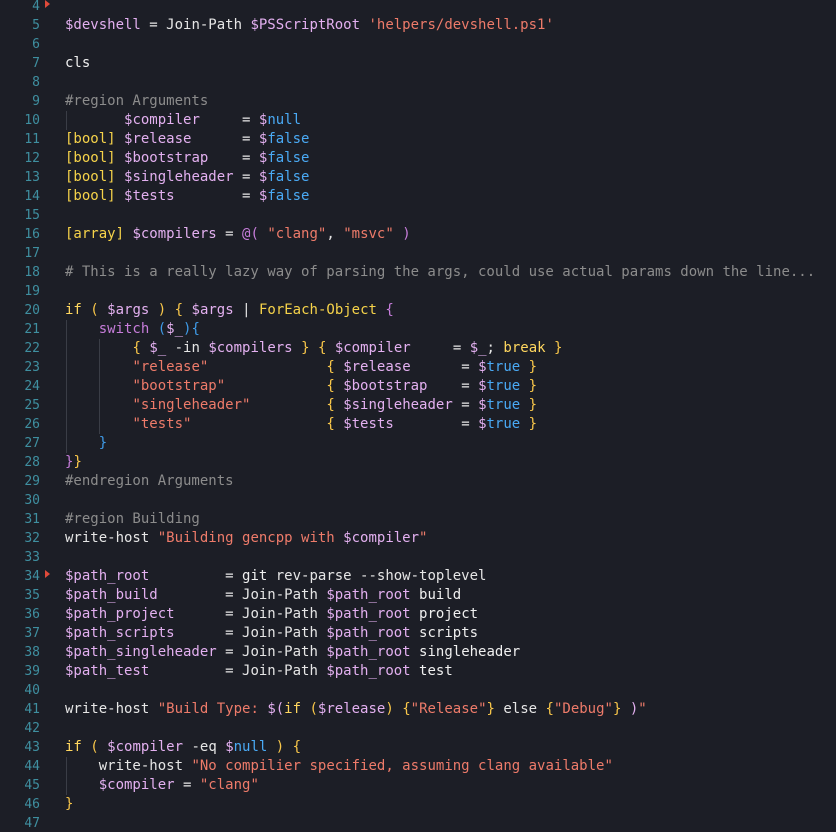 Image resolution: width=836 pixels, height=832 pixels. I want to click on code-line: 28}}, so click(418, 462).